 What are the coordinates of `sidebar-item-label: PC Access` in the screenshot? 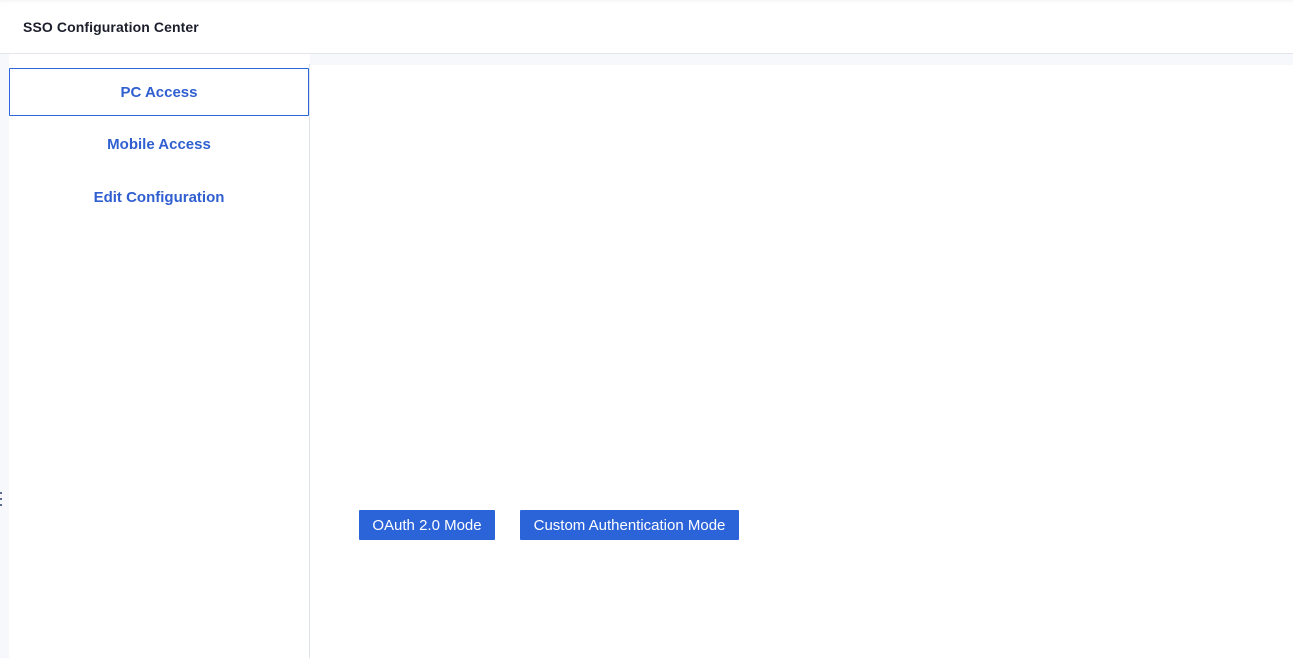 It's located at (159, 92).